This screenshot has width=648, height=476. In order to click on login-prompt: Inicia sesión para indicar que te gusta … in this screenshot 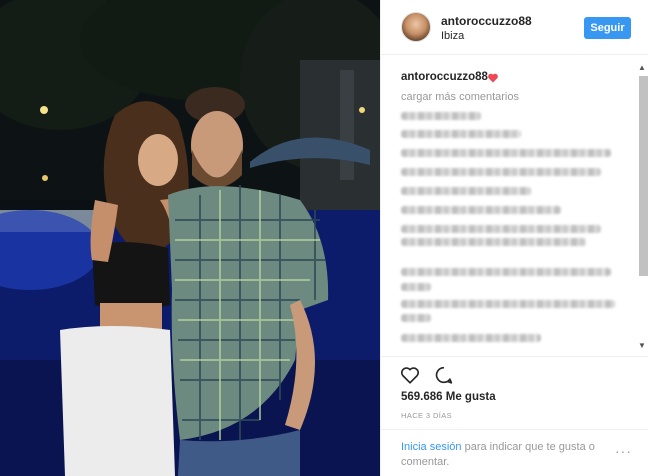, I will do `click(514, 452)`.